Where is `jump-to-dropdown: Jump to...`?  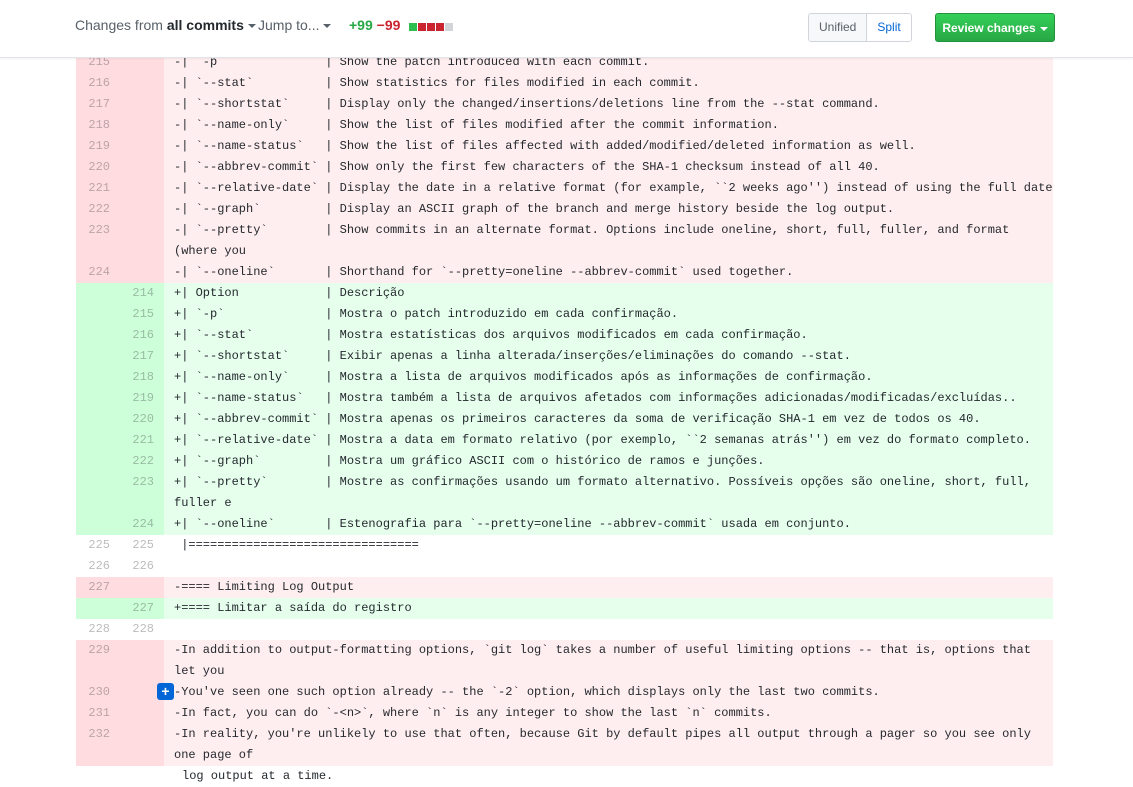 jump-to-dropdown: Jump to... is located at coordinates (295, 25).